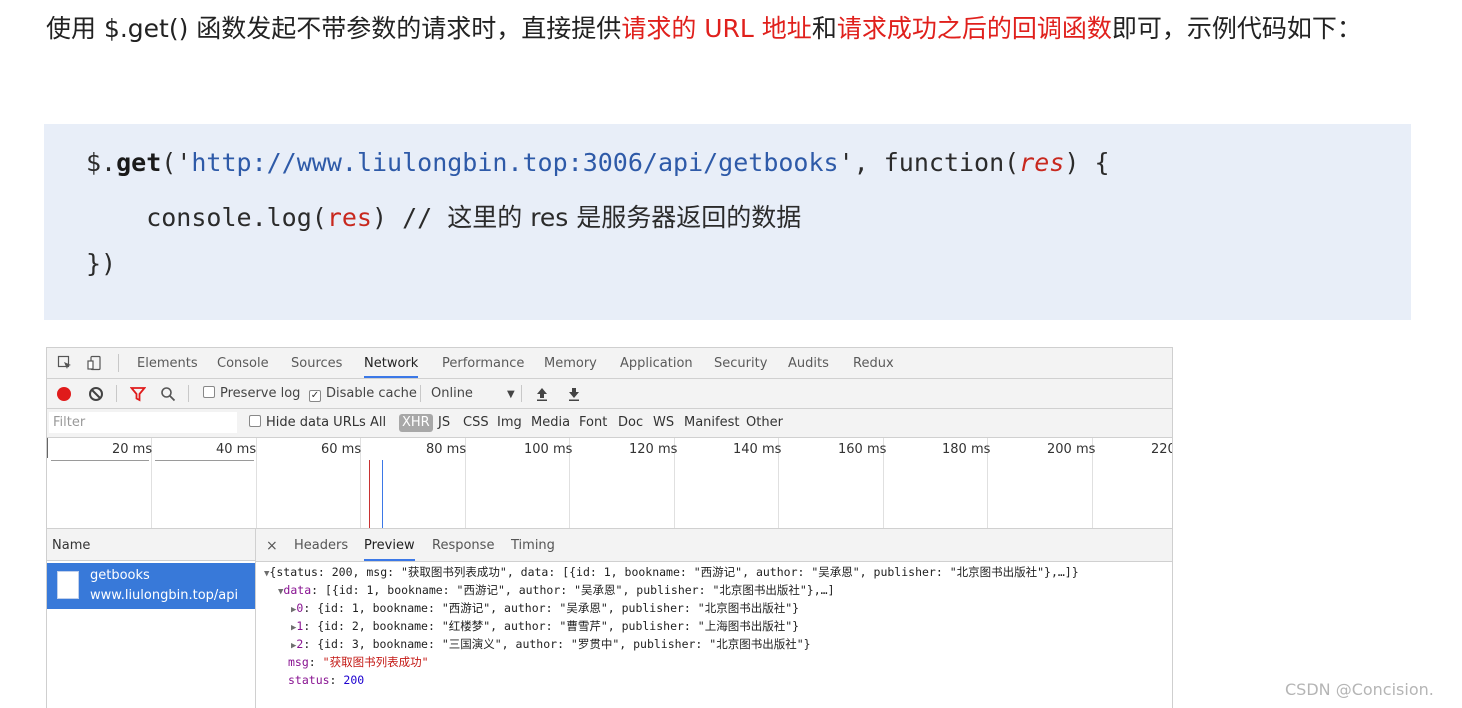  I want to click on throttle-value: Online, so click(452, 393).